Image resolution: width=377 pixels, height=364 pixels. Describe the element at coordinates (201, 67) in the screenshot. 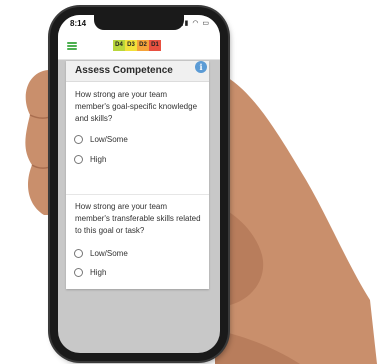

I see `info-icon: i` at that location.